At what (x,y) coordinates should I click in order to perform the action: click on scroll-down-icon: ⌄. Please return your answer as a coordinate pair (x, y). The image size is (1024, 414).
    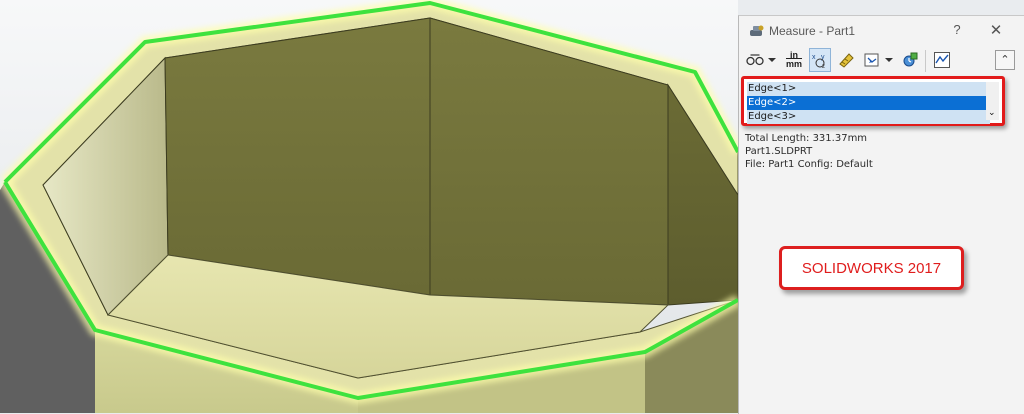
    Looking at the image, I should click on (992, 112).